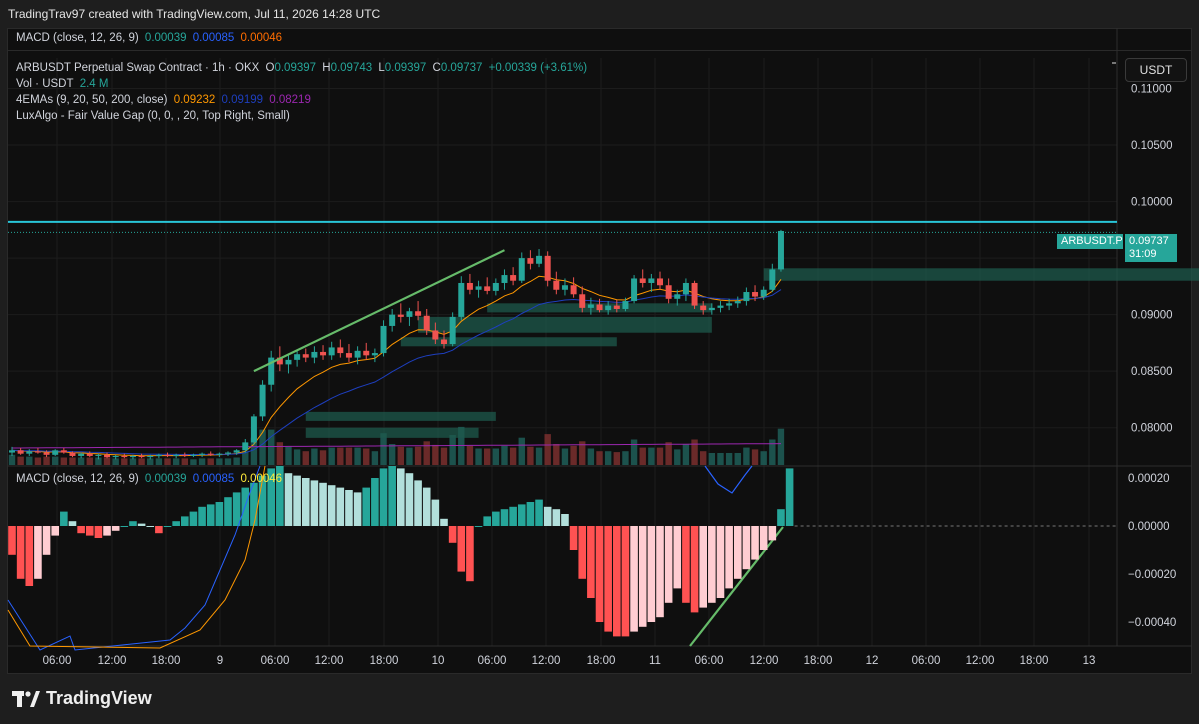  Describe the element at coordinates (82, 698) in the screenshot. I see `tradingview-logo: TradingView` at that location.